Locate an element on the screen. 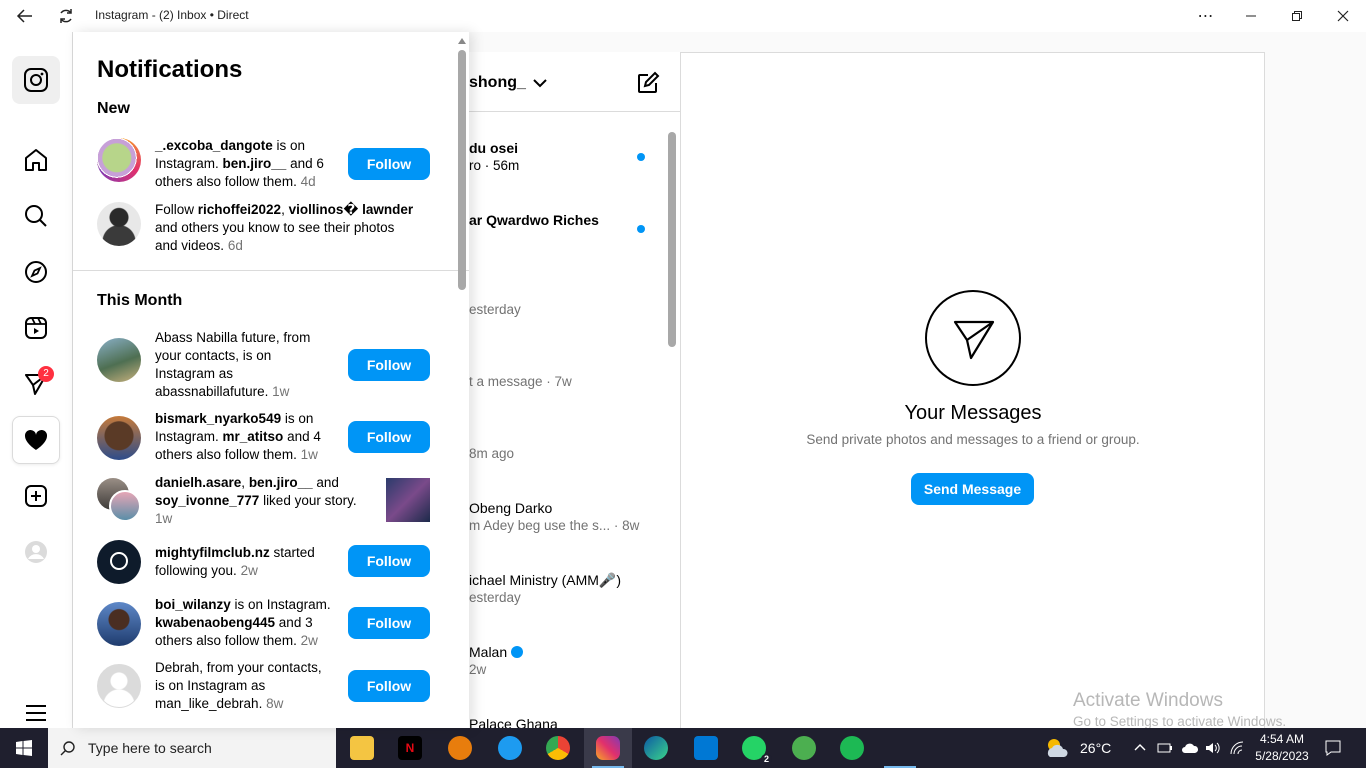 The image size is (1366, 768). profile-avatar-icon is located at coordinates (36, 552).